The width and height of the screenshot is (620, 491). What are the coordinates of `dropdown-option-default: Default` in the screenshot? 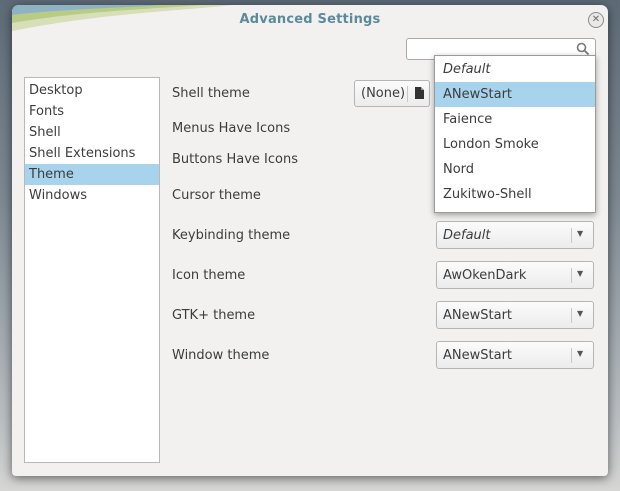 It's located at (515, 69).